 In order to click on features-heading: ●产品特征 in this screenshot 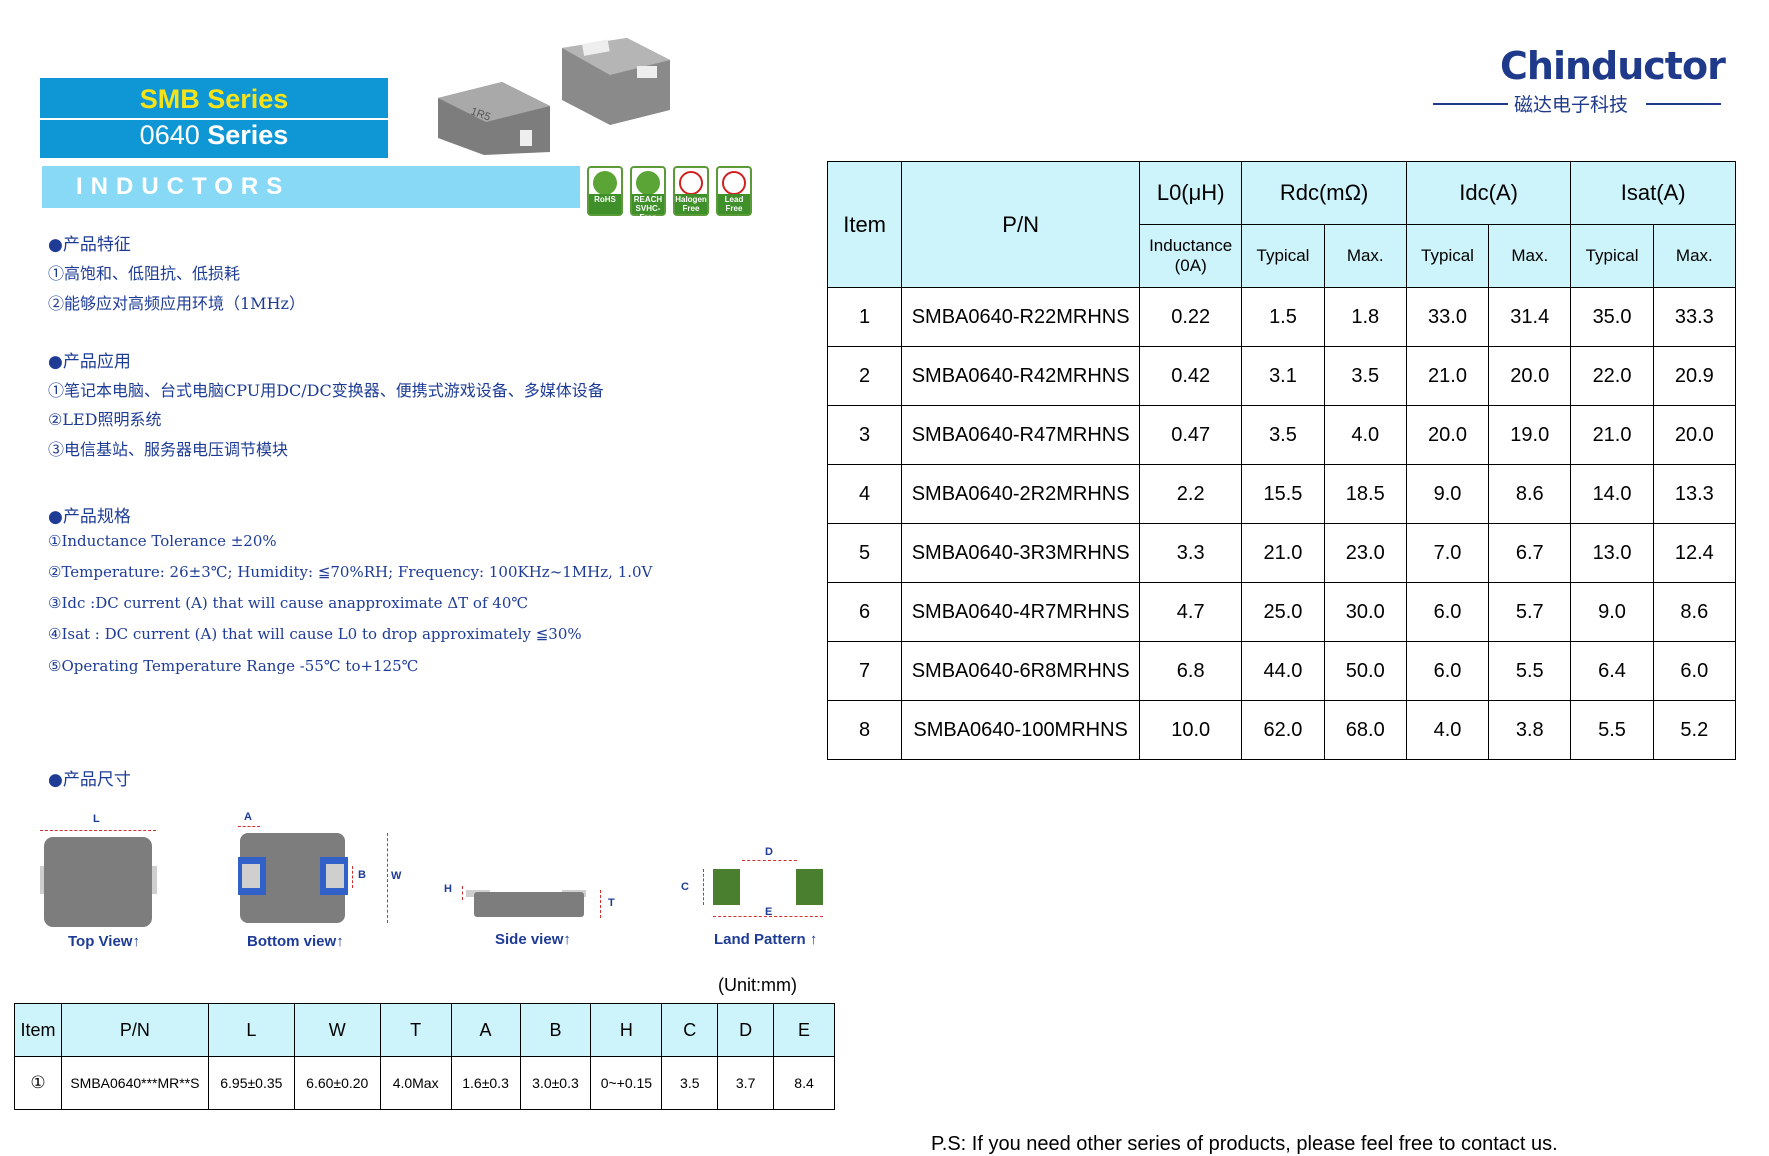, I will do `click(89, 245)`.